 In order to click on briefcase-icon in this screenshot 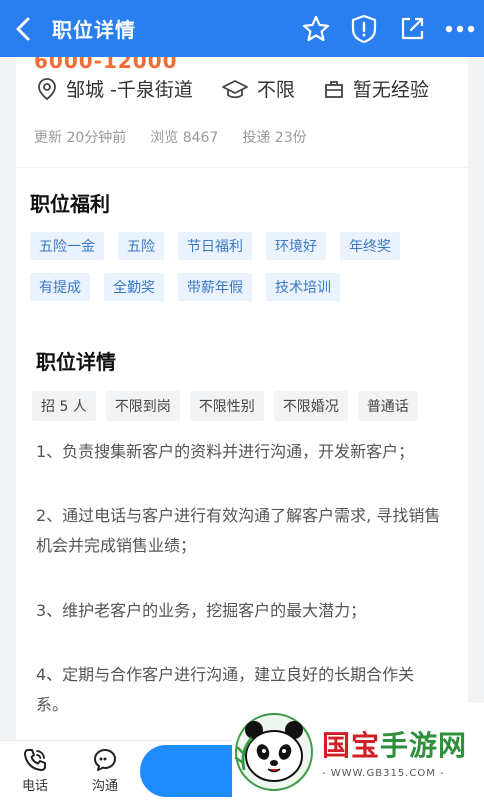, I will do `click(334, 89)`.